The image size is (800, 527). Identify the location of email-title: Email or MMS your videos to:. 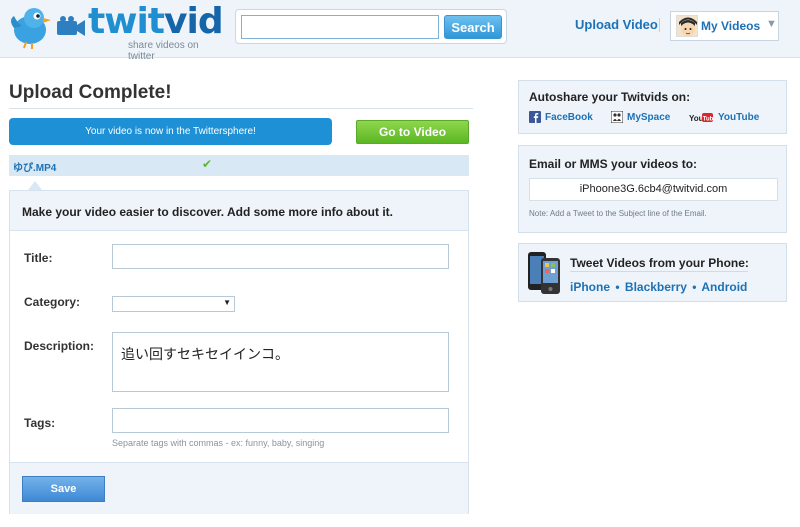
(613, 164).